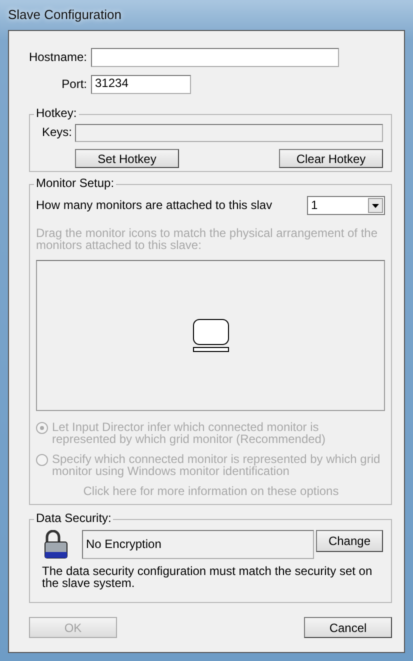 This screenshot has height=661, width=413. I want to click on security-note: The data security configuration must match the security set on the slave system., so click(208, 577).